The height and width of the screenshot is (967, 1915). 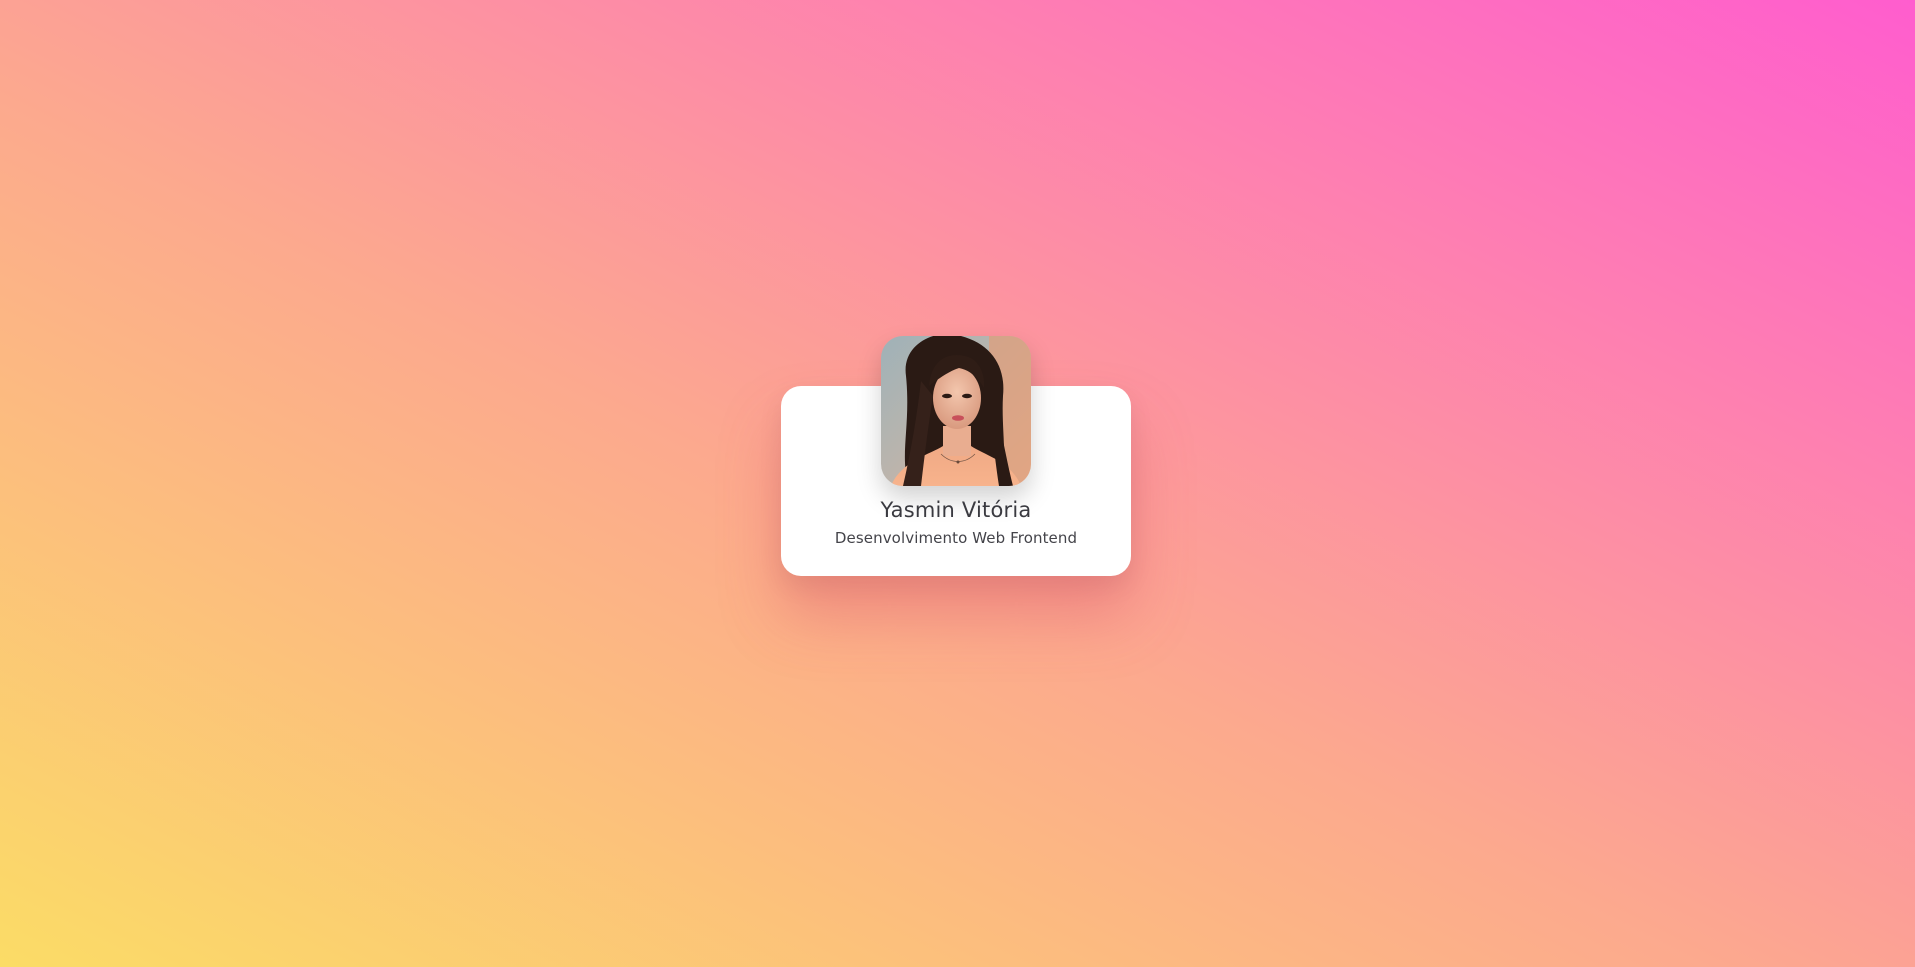 I want to click on profile-role: Desenvolvimento Web Frontend, so click(x=956, y=538).